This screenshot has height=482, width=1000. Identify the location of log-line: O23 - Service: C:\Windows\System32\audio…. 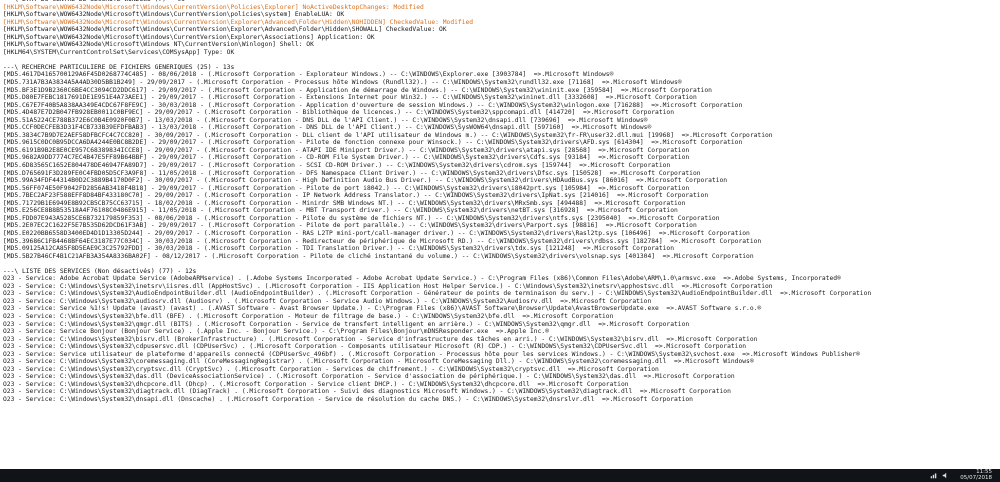
(327, 301).